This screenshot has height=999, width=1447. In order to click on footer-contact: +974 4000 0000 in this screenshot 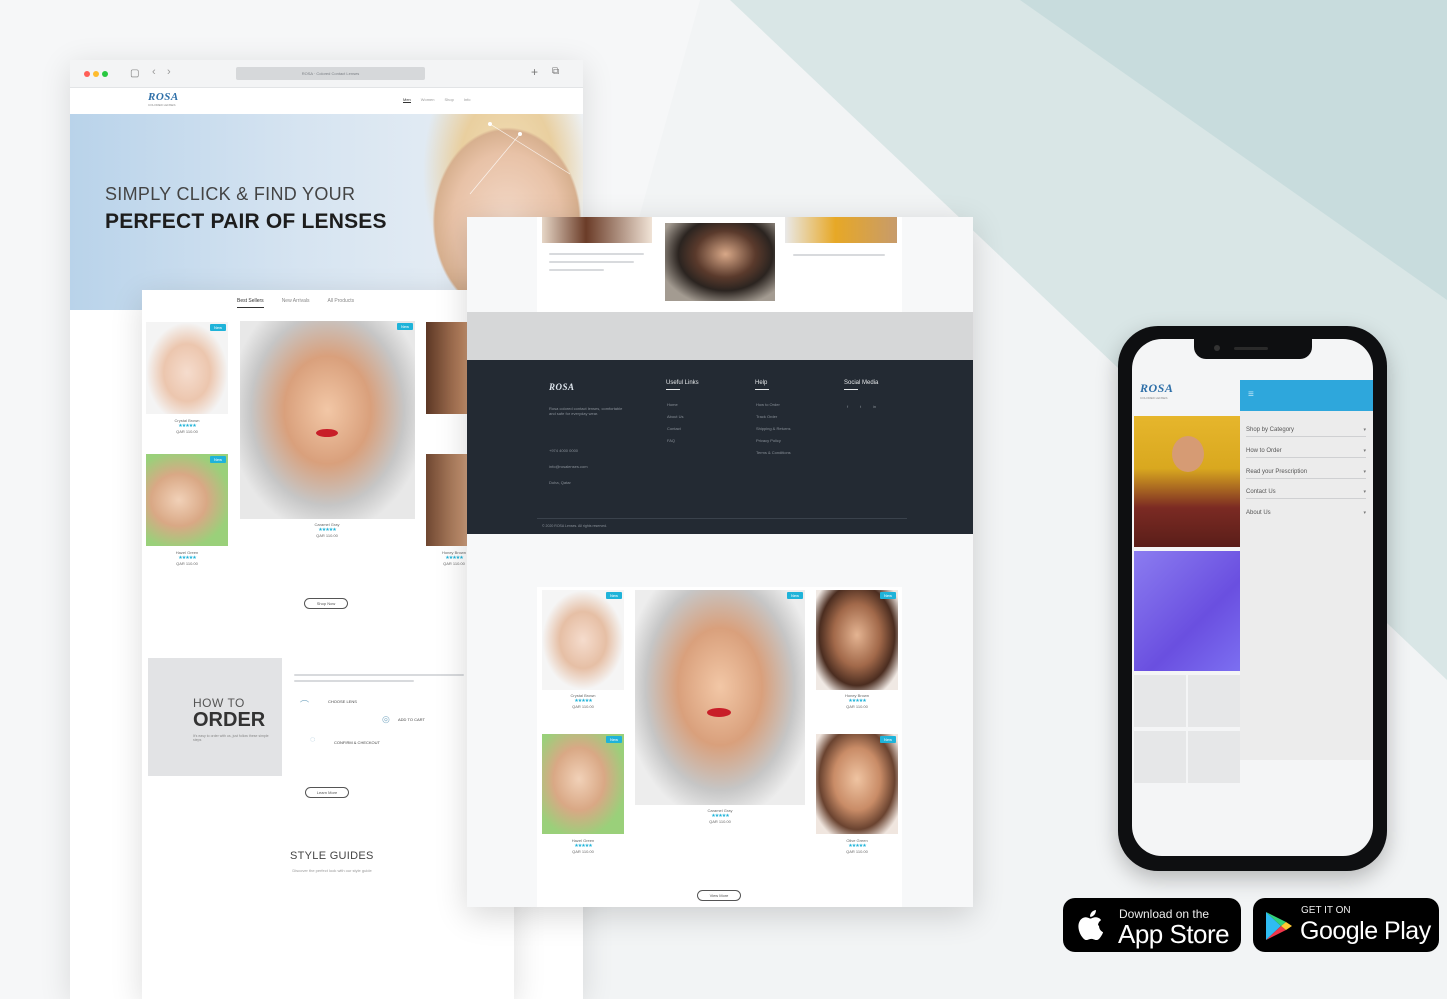, I will do `click(564, 450)`.